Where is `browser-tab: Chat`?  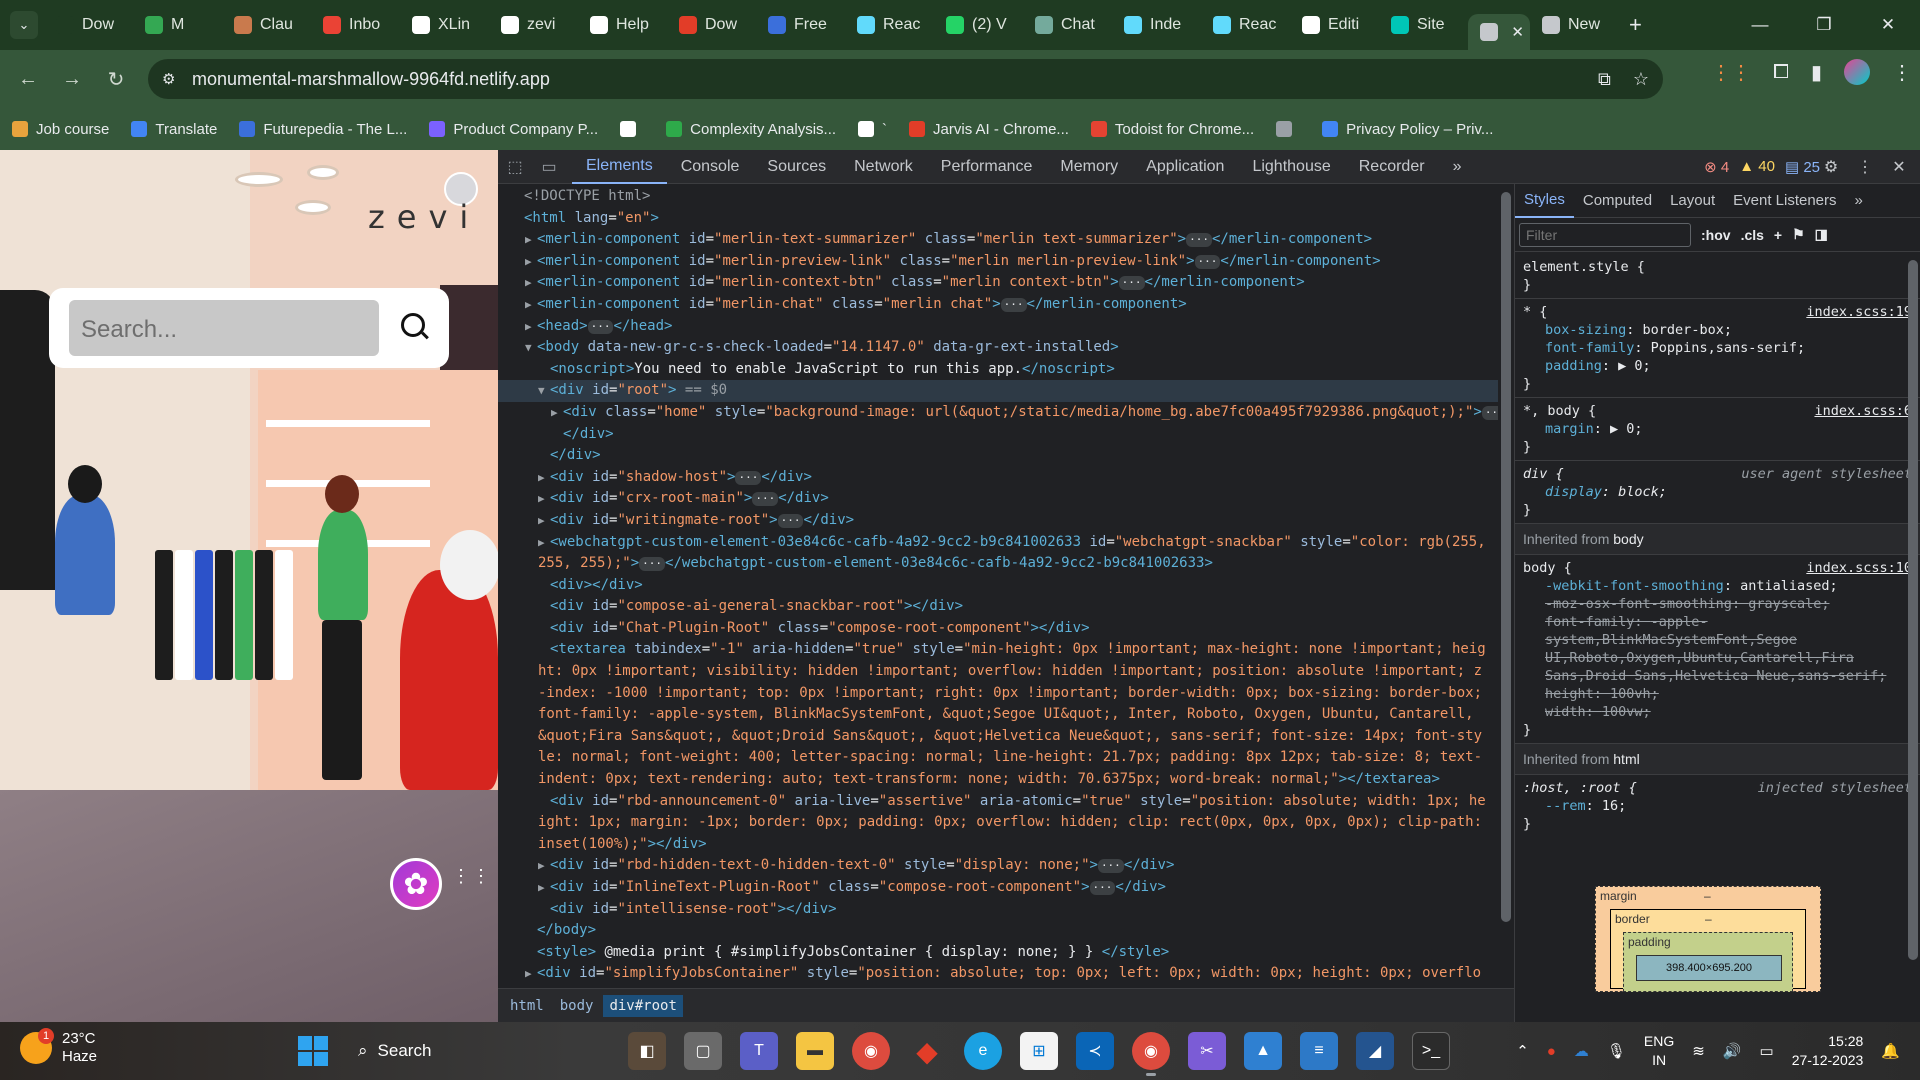
browser-tab: Chat is located at coordinates (1067, 25).